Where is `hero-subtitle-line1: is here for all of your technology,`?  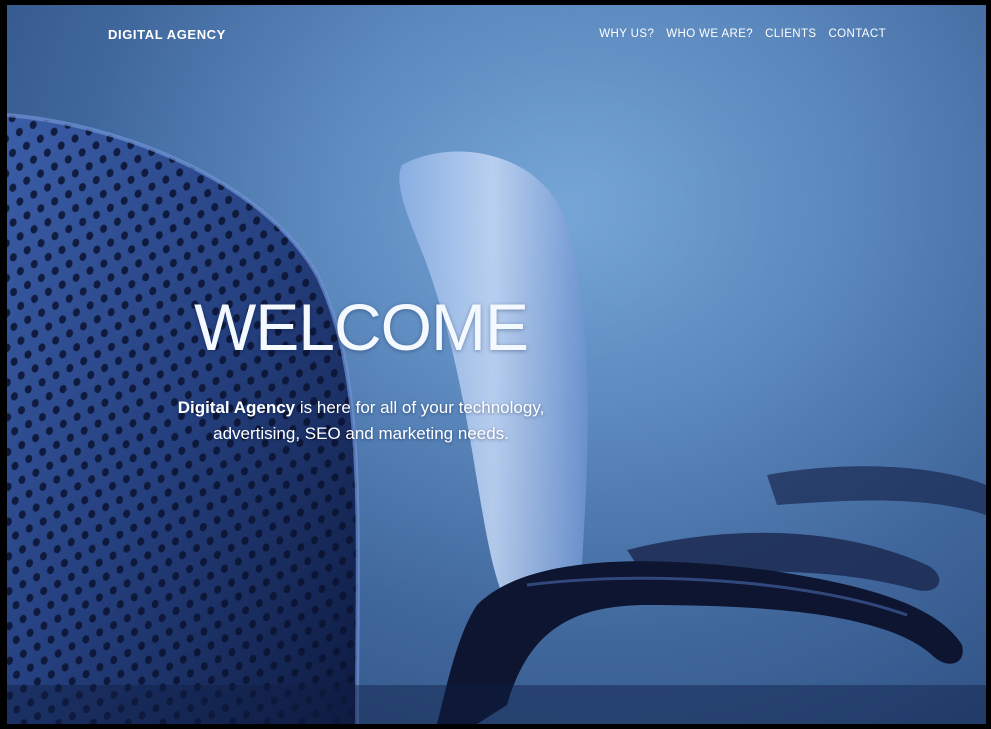 hero-subtitle-line1: is here for all of your technology, is located at coordinates (420, 407).